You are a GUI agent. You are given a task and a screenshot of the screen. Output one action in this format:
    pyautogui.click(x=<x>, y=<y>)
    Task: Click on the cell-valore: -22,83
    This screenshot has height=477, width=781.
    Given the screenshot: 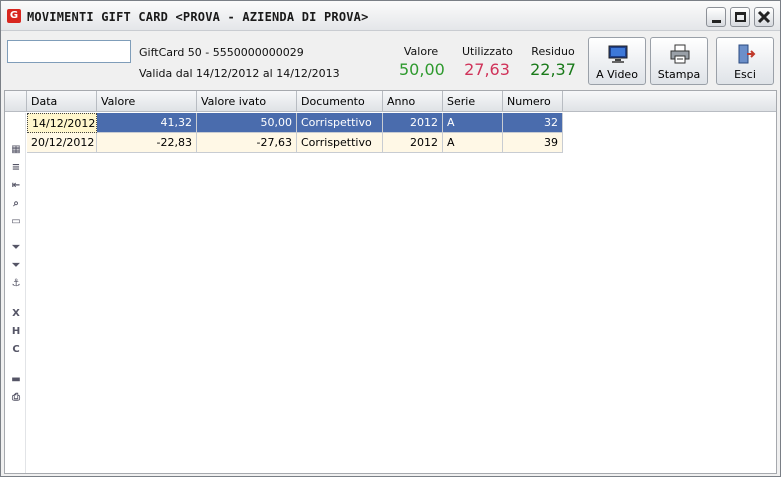 What is the action you would take?
    pyautogui.click(x=147, y=143)
    